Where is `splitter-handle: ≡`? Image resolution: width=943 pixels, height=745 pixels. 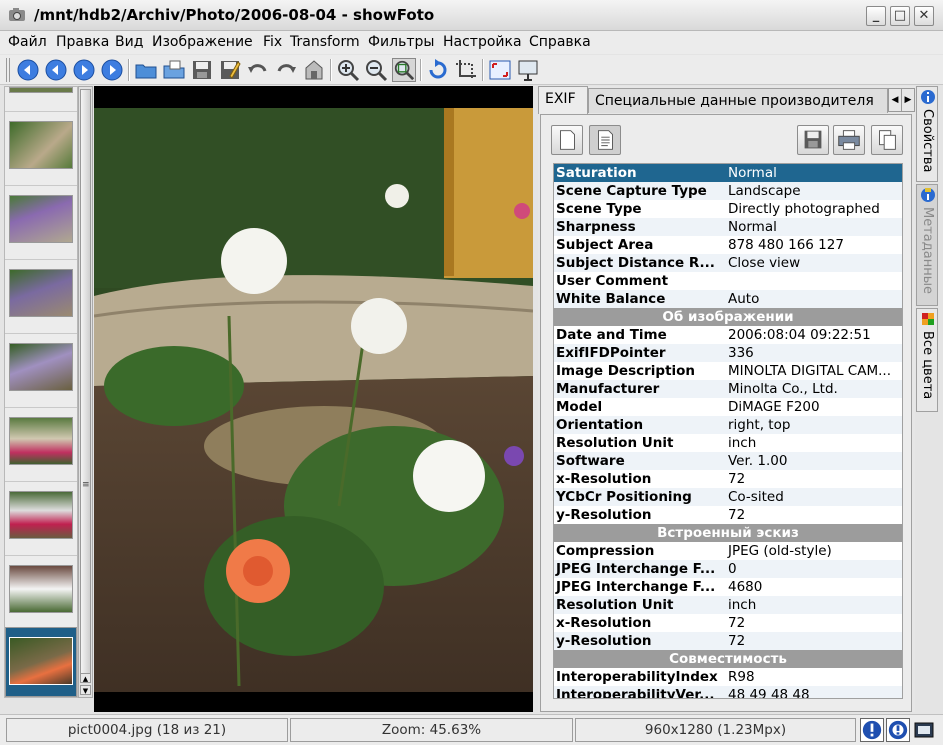
splitter-handle: ≡ is located at coordinates (86, 485).